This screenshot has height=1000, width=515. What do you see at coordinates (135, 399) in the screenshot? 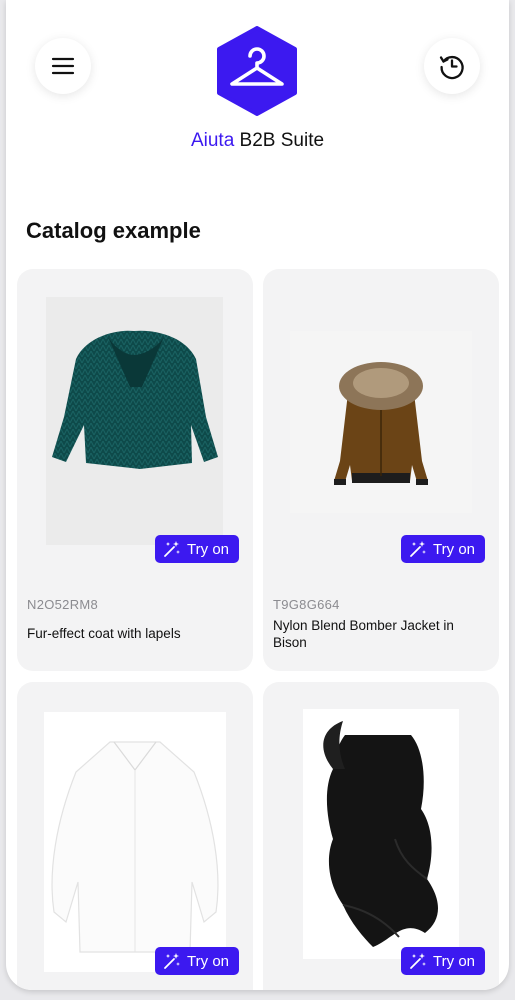
I see `fur-coat-image` at bounding box center [135, 399].